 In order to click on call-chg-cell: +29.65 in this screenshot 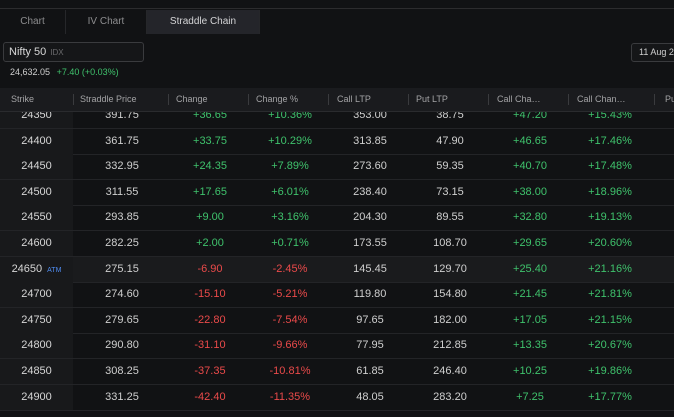, I will do `click(530, 243)`.